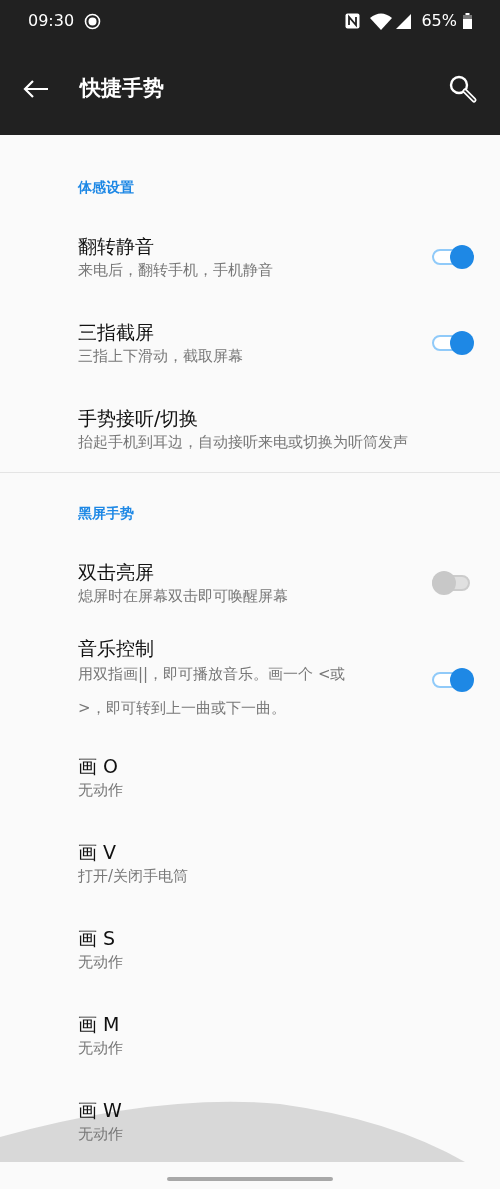  I want to click on settings-row: 画 V 打开/关闭手电筒, so click(250, 863).